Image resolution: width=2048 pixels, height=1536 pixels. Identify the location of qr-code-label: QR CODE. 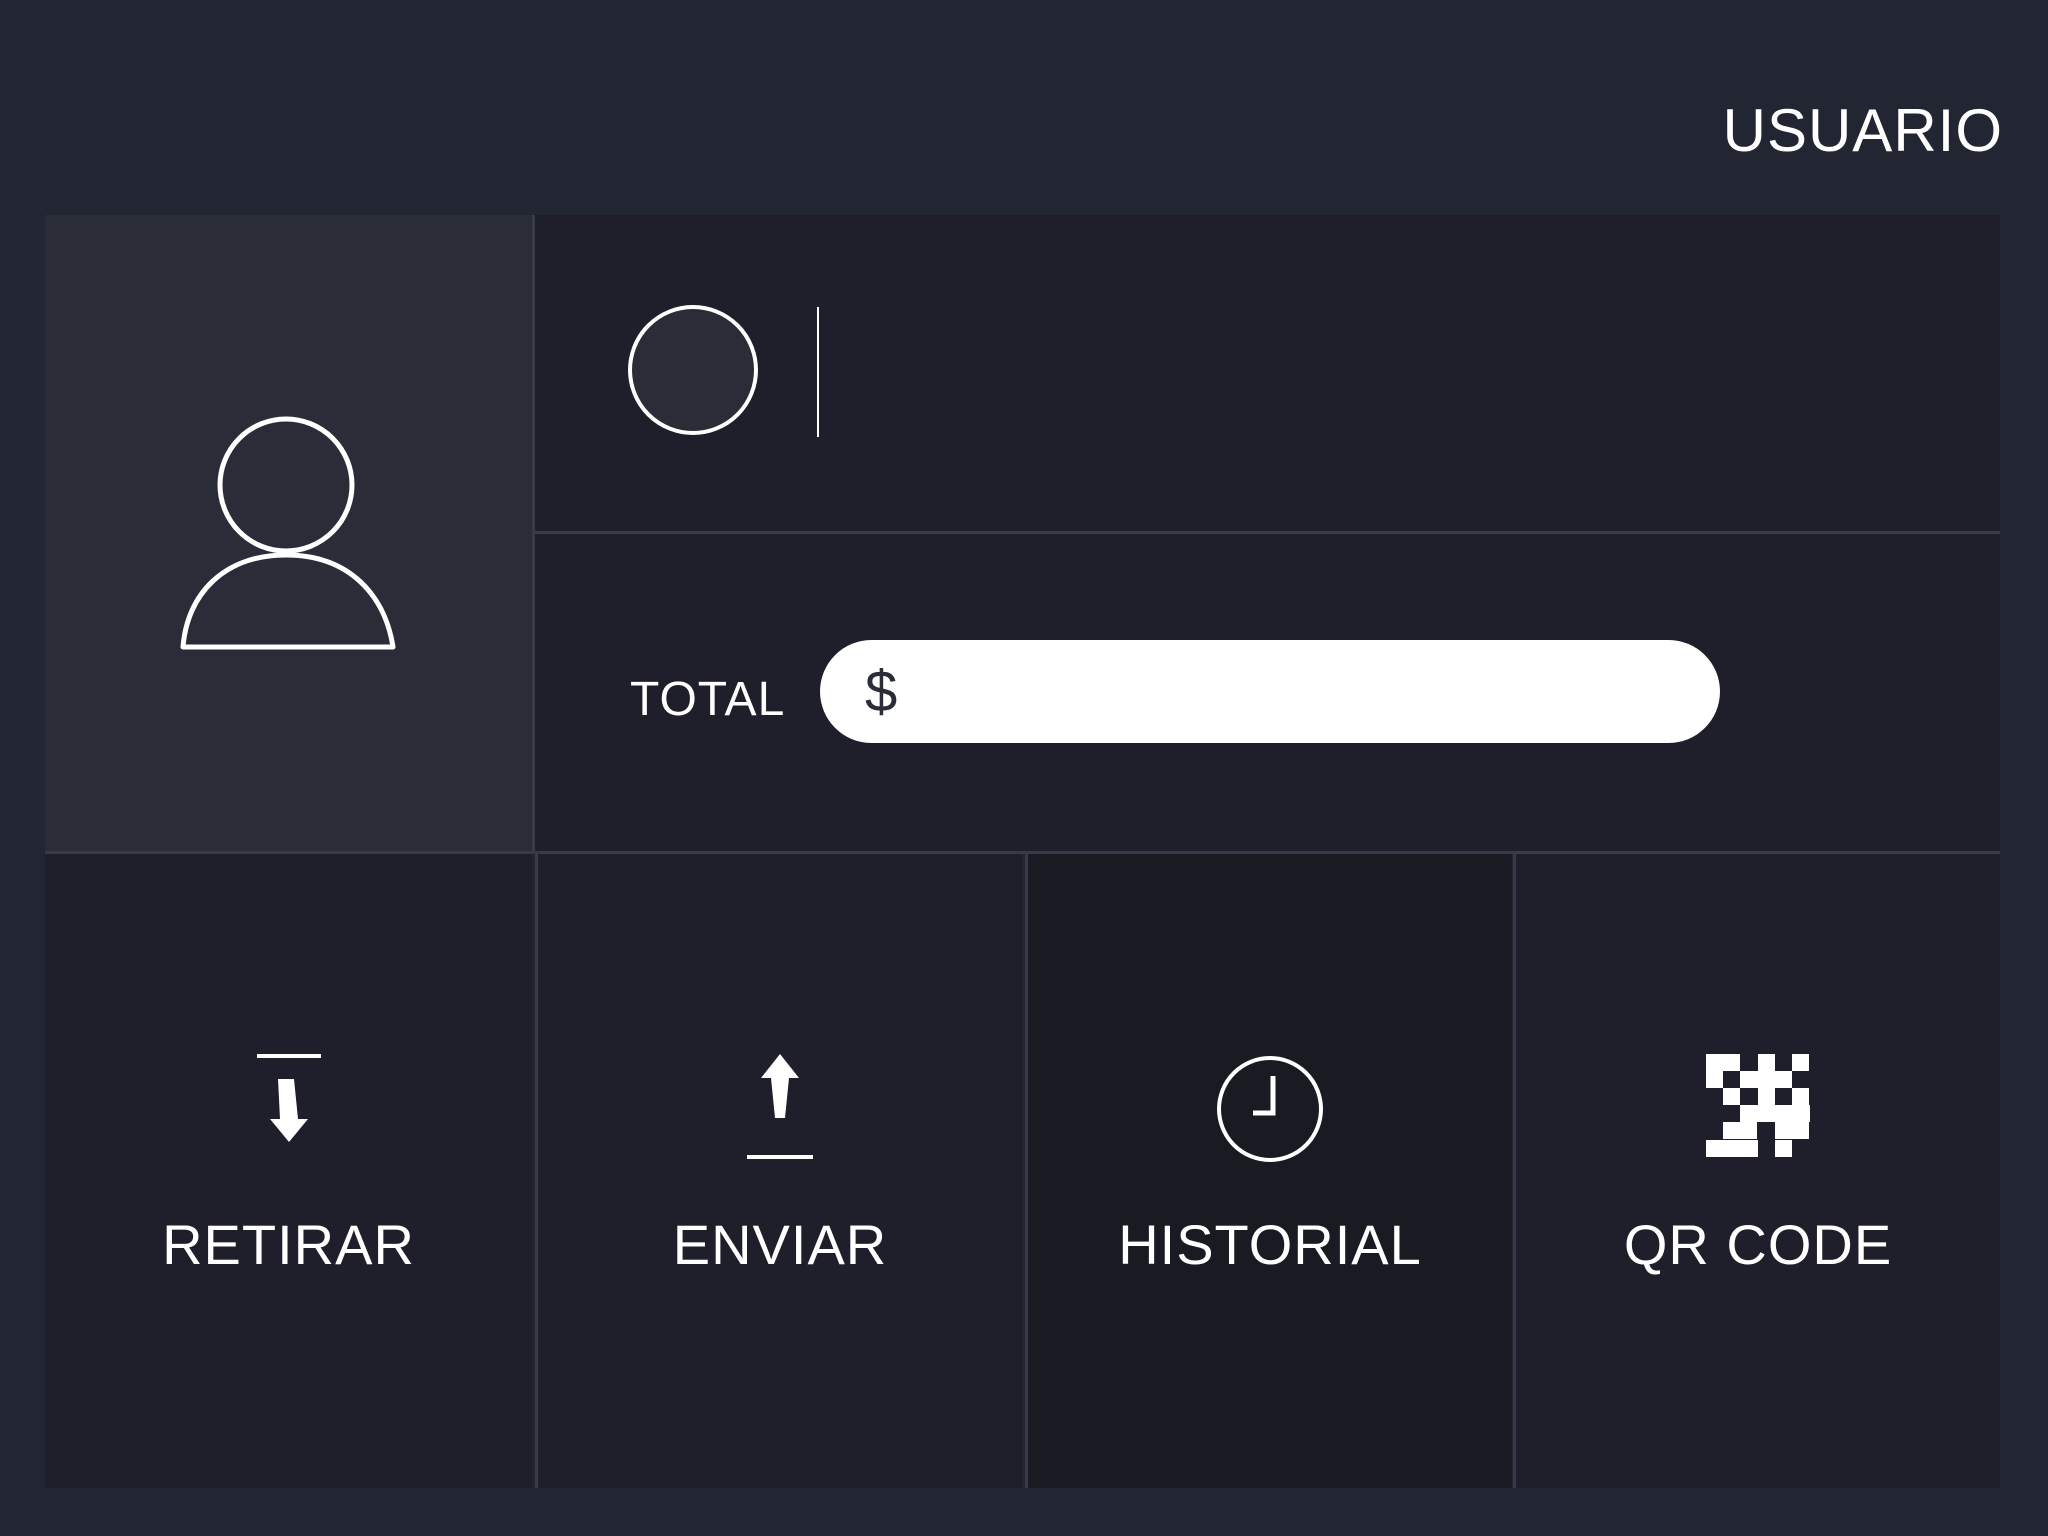
(1758, 1244).